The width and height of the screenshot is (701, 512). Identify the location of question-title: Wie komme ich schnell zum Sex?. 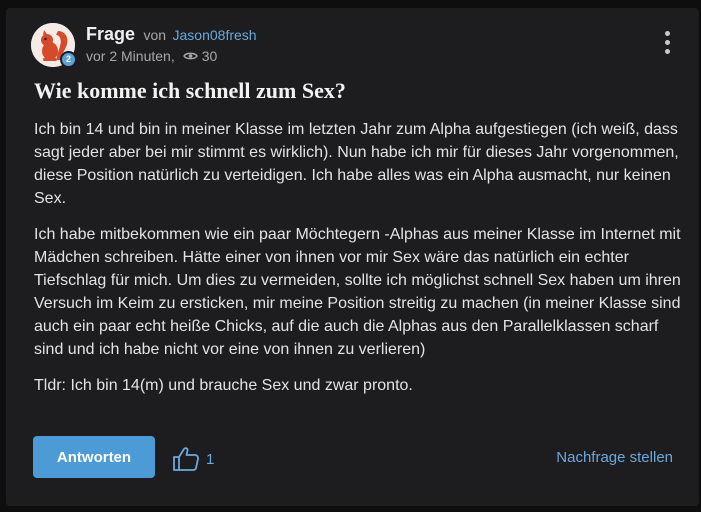
(190, 90).